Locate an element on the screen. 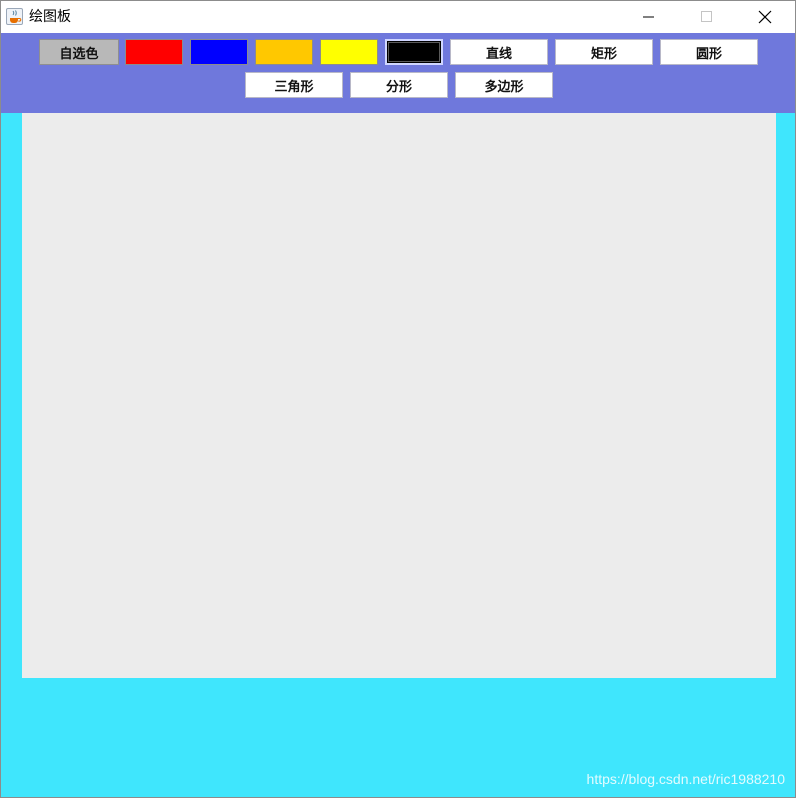  toolbar: 自选色 直线 矩形 圆形 三角形 分形 多边形 is located at coordinates (398, 73).